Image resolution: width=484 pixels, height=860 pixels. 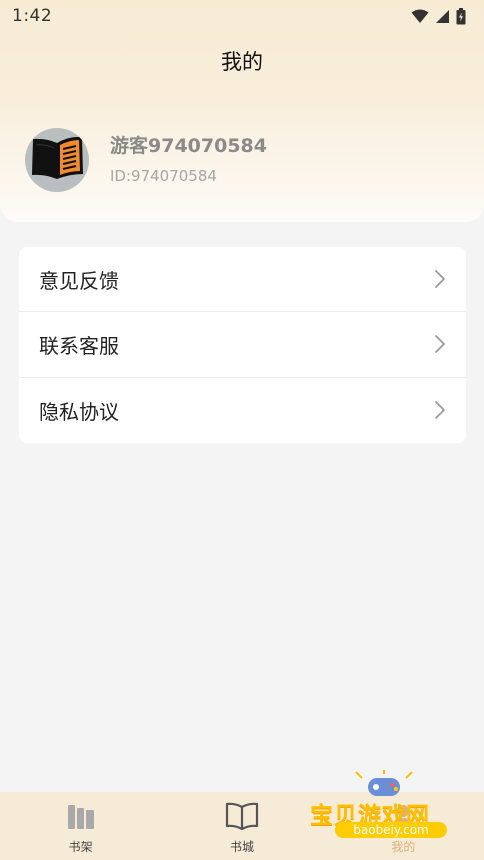 I want to click on tab-label: 书架, so click(x=80, y=847).